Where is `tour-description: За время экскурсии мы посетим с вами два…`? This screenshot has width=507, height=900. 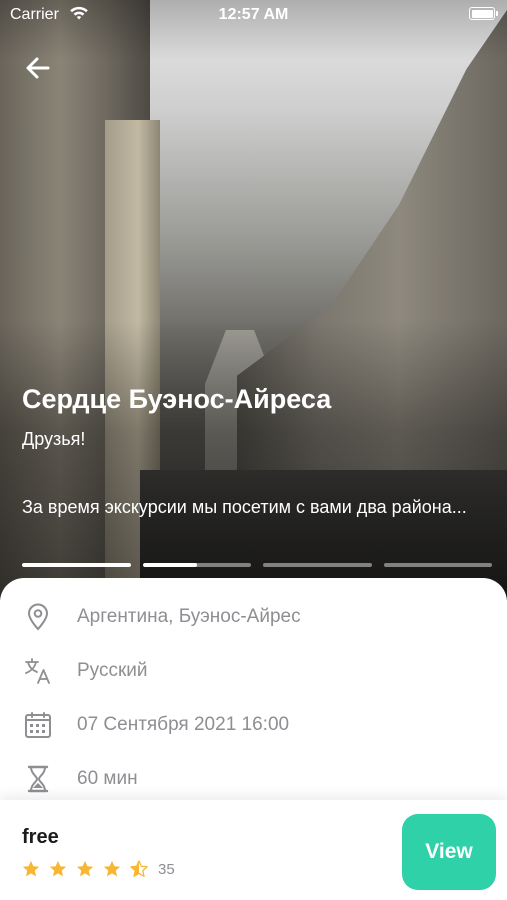 tour-description: За время экскурсии мы посетим с вами два… is located at coordinates (244, 507).